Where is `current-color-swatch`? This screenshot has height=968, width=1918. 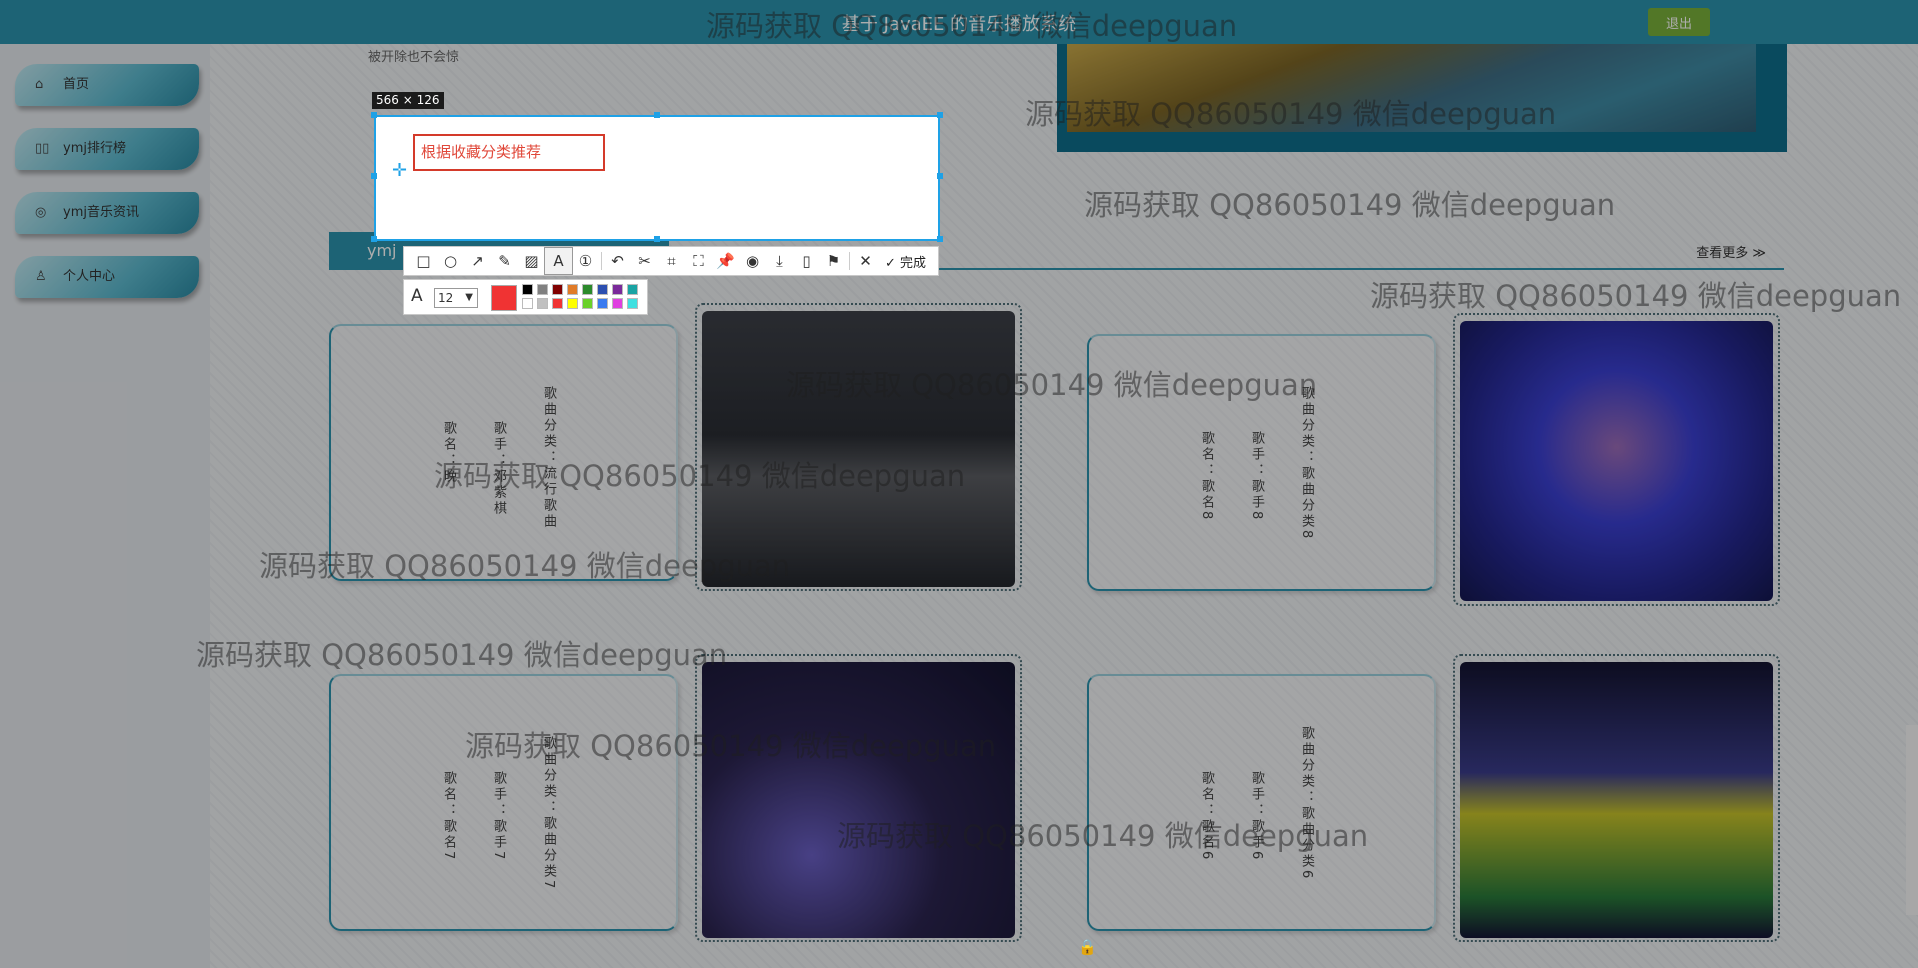
current-color-swatch is located at coordinates (504, 298).